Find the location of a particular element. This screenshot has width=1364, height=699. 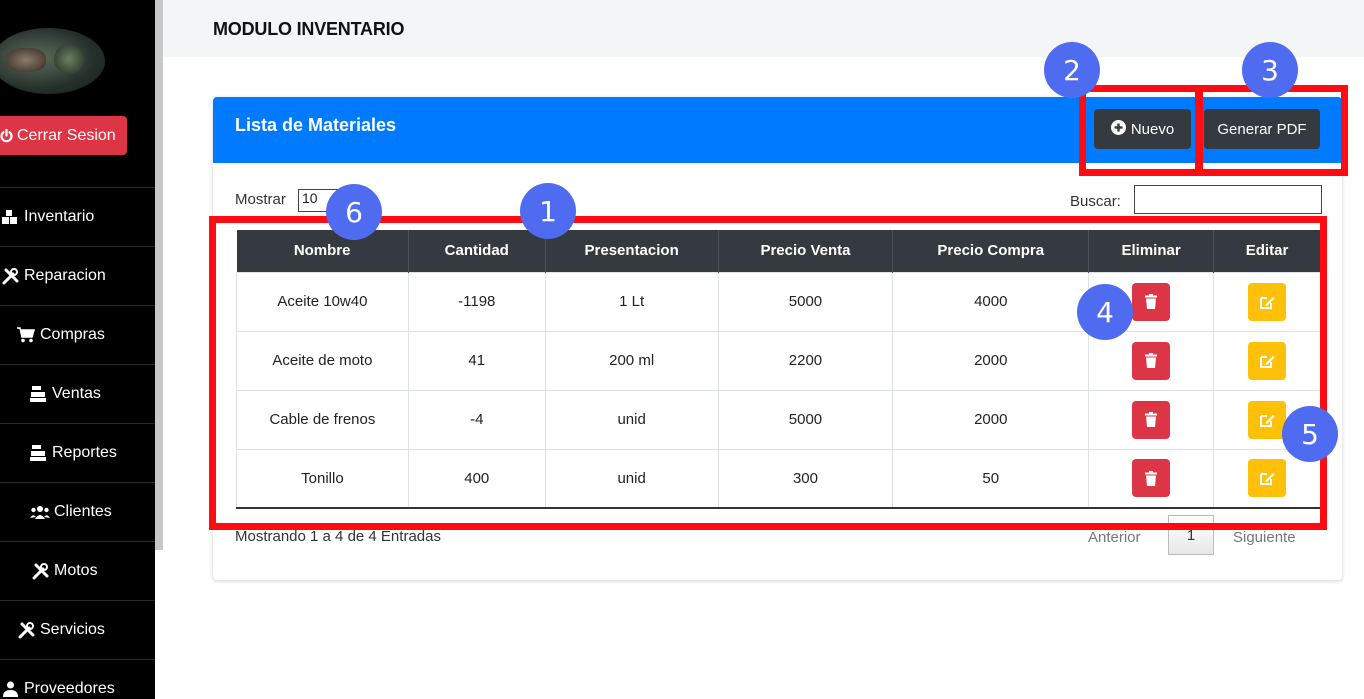

sidebar-scrollbar is located at coordinates (159, 275).